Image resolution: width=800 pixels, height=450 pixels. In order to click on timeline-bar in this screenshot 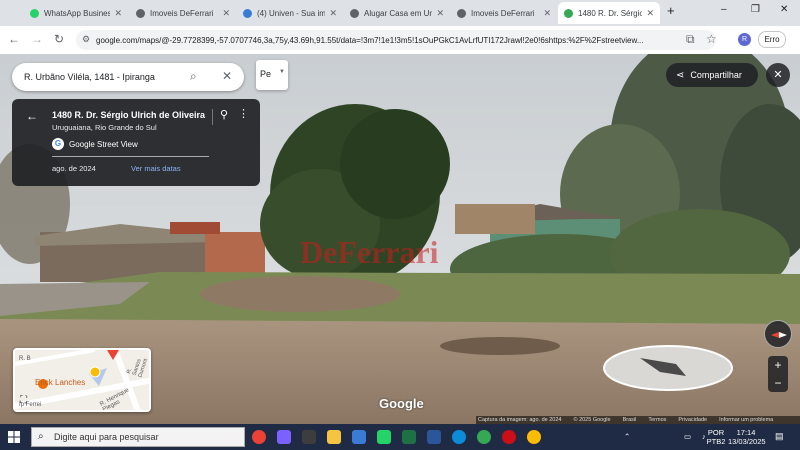, I will do `click(130, 156)`.